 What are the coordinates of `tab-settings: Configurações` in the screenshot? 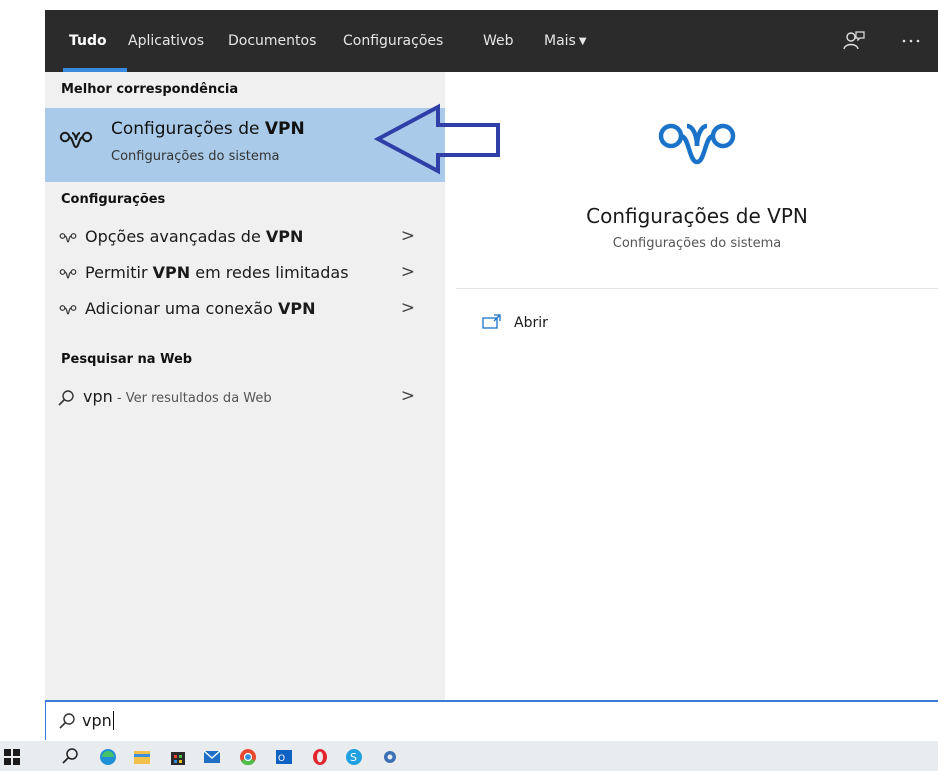 It's located at (393, 41).